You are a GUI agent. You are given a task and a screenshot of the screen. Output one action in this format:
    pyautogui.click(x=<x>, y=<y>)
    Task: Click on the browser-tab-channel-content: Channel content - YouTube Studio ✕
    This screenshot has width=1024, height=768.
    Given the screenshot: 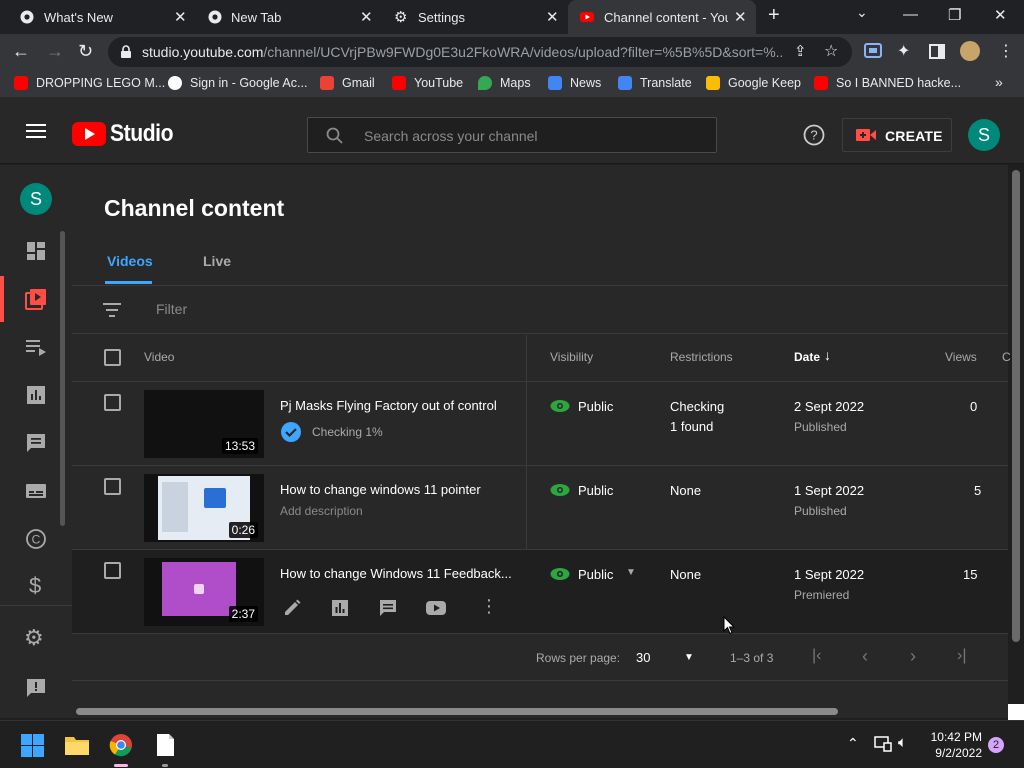 What is the action you would take?
    pyautogui.click(x=662, y=17)
    